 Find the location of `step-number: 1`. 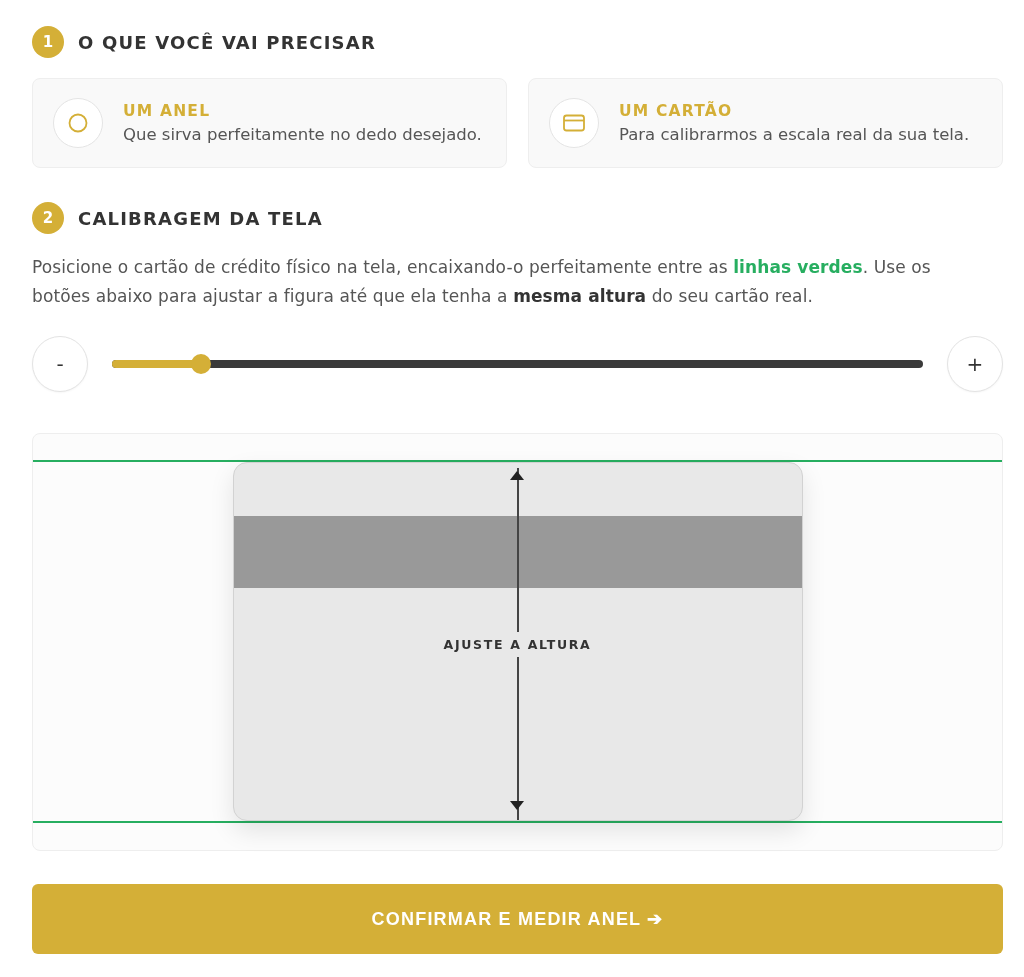

step-number: 1 is located at coordinates (48, 42).